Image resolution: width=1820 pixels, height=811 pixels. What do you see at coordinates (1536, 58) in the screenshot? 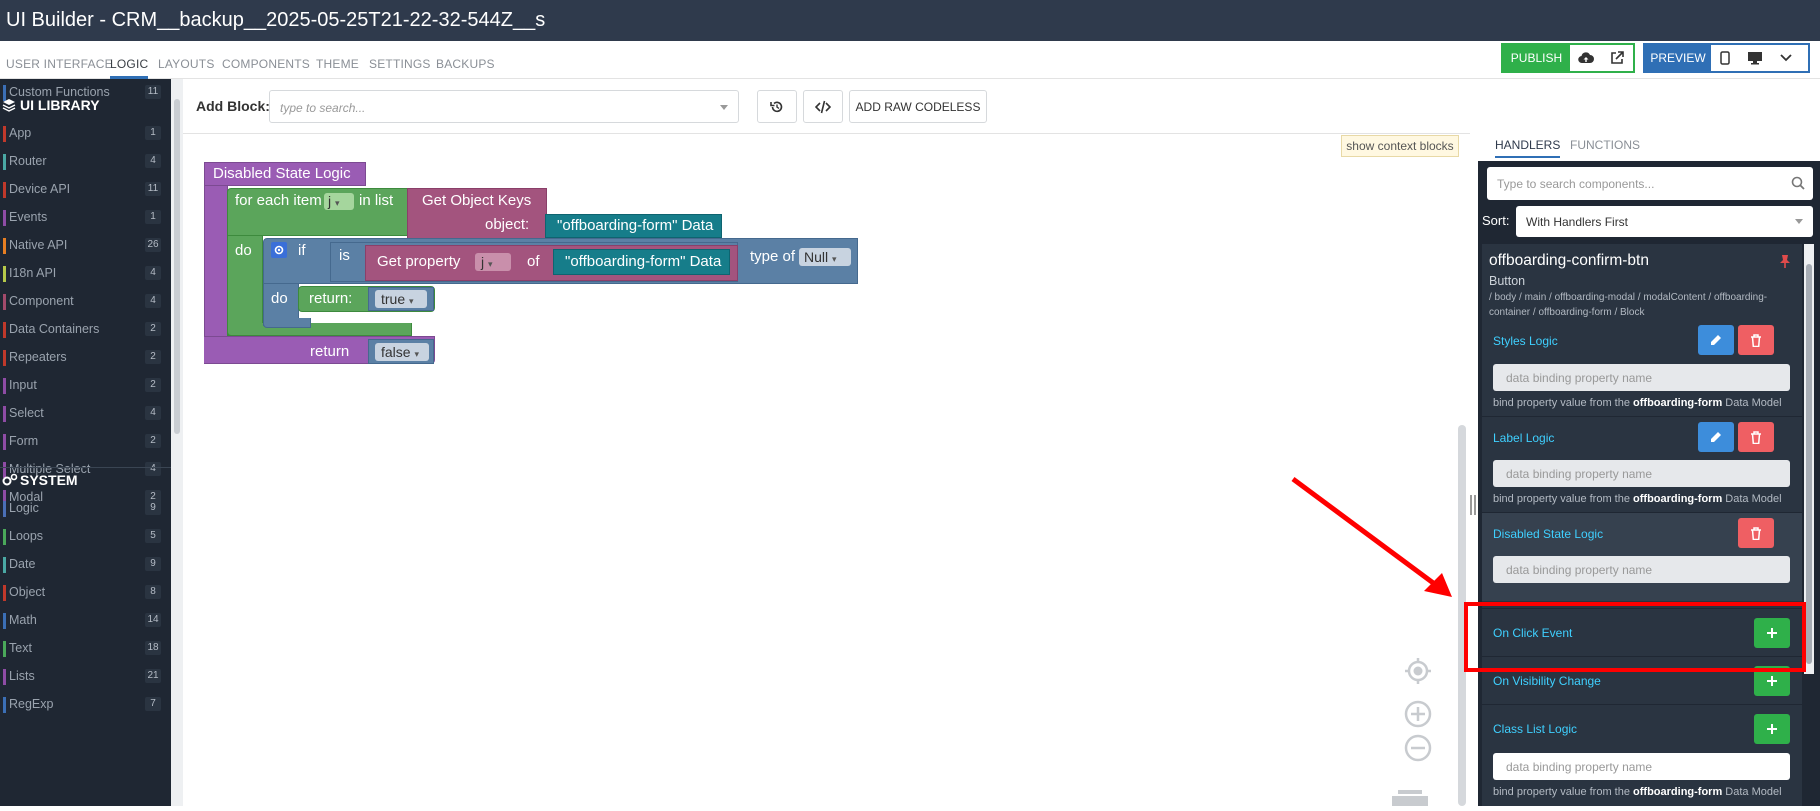
I see `publish-button: PUBLISH` at bounding box center [1536, 58].